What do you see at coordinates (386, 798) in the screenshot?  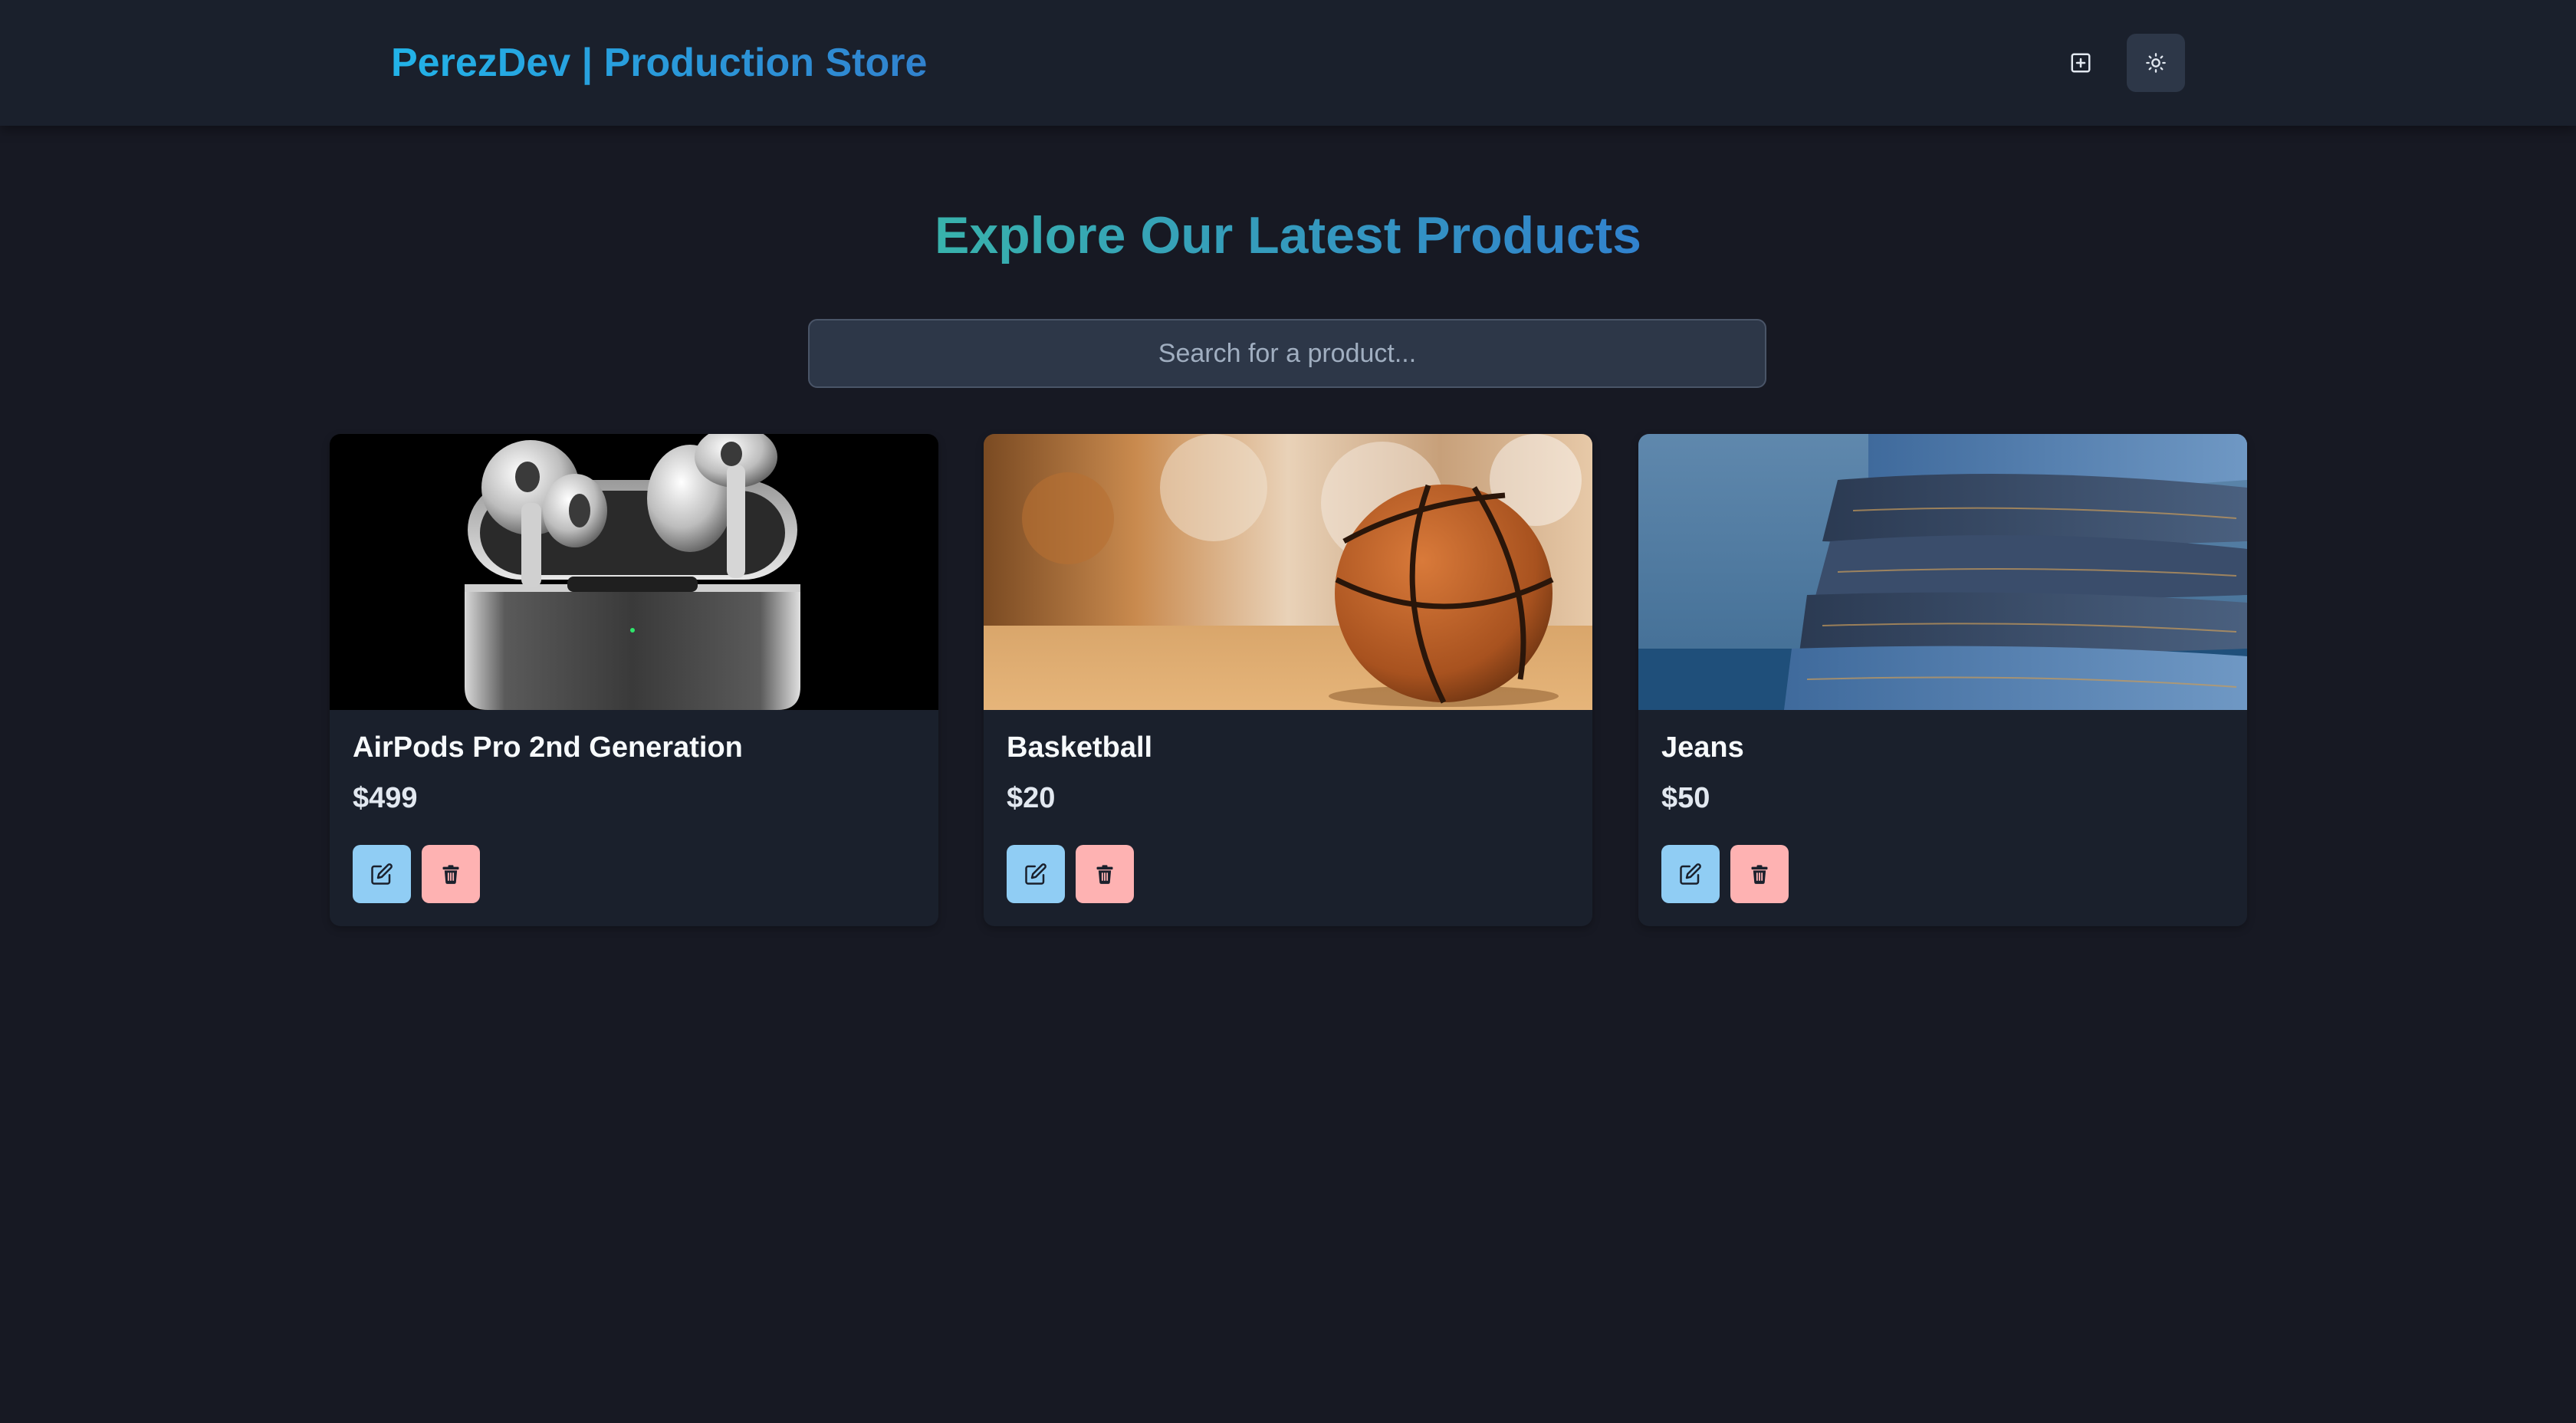 I see `product-price: $499` at bounding box center [386, 798].